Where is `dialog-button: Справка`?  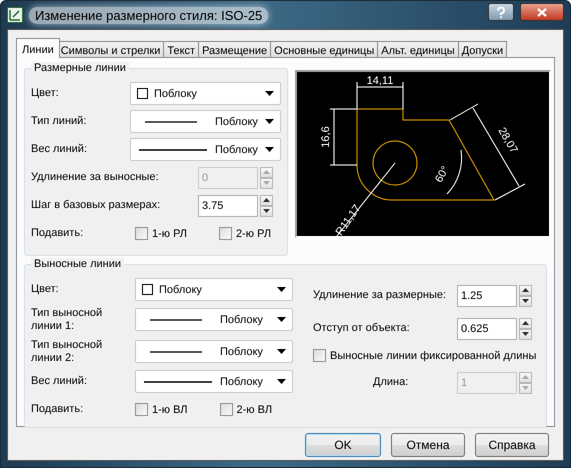 dialog-button: Справка is located at coordinates (512, 445).